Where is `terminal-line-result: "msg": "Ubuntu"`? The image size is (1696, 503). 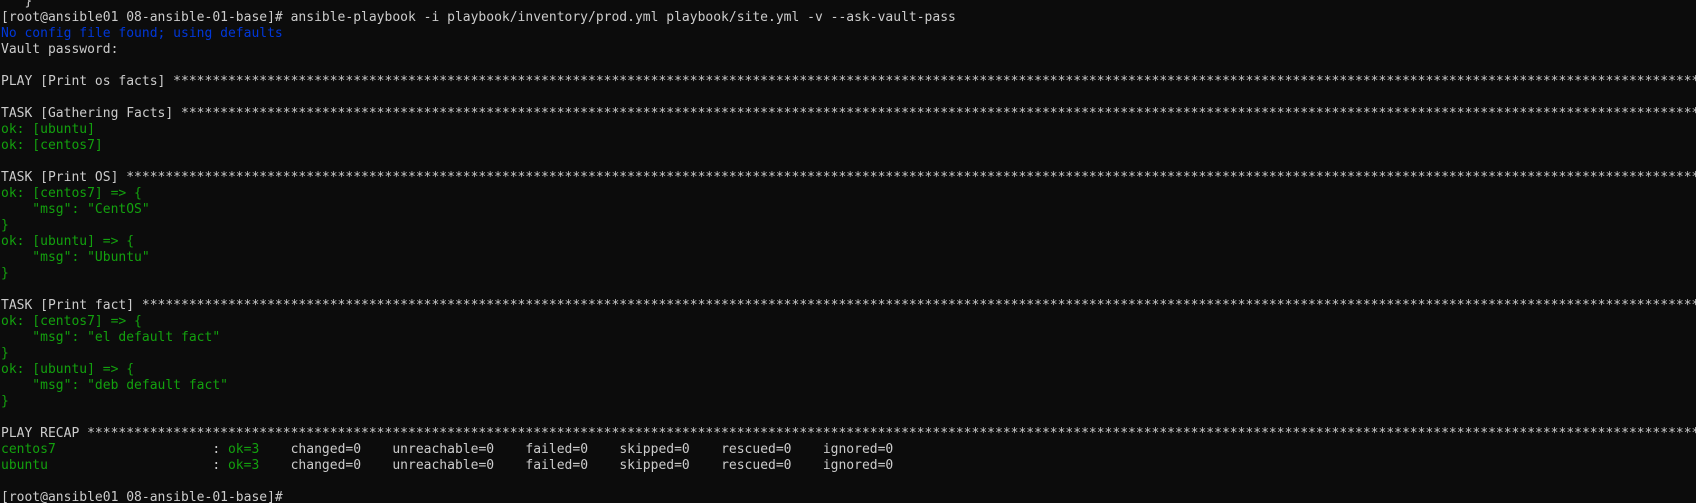 terminal-line-result: "msg": "Ubuntu" is located at coordinates (848, 258).